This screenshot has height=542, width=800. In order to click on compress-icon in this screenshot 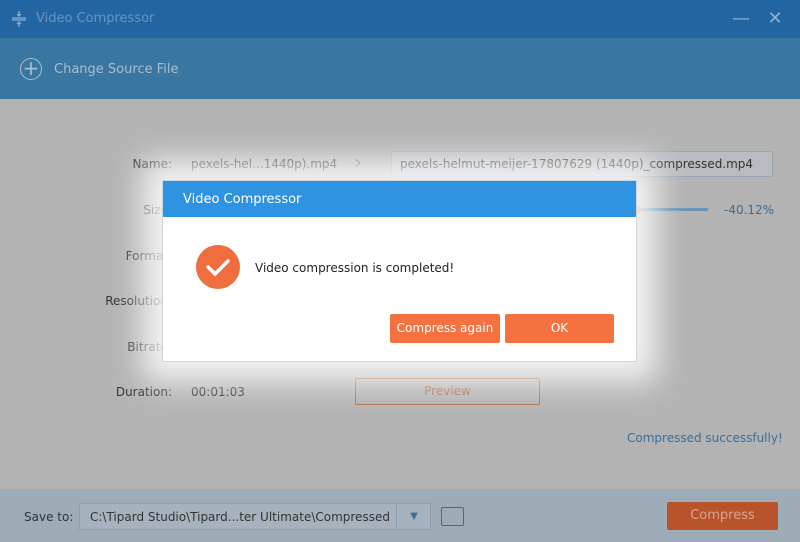, I will do `click(19, 19)`.